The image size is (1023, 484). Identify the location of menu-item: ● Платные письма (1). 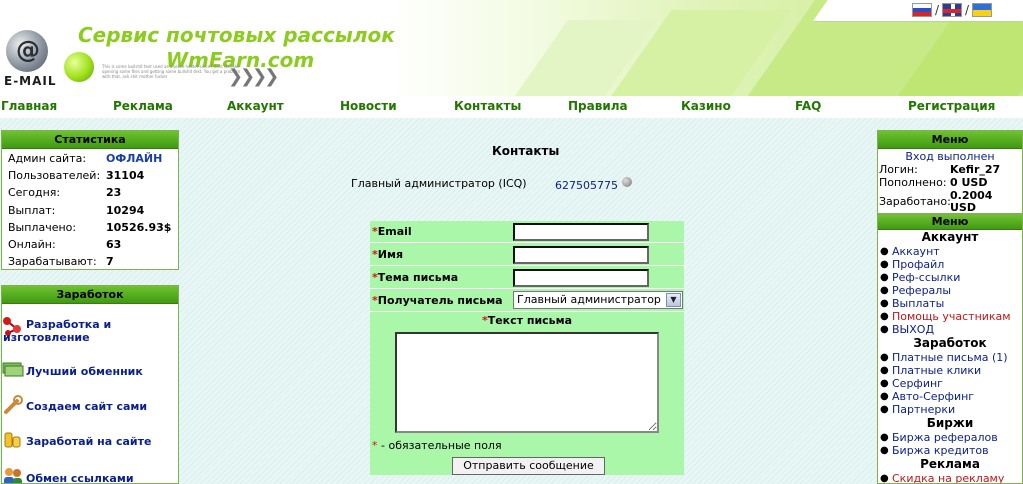
(950, 357).